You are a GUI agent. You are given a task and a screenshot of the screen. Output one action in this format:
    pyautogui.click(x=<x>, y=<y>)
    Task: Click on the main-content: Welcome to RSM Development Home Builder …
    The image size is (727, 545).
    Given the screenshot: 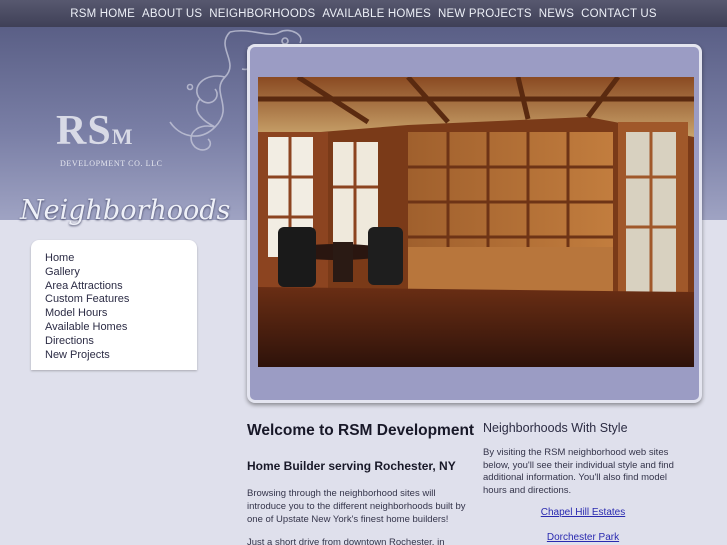 What is the action you would take?
    pyautogui.click(x=362, y=483)
    